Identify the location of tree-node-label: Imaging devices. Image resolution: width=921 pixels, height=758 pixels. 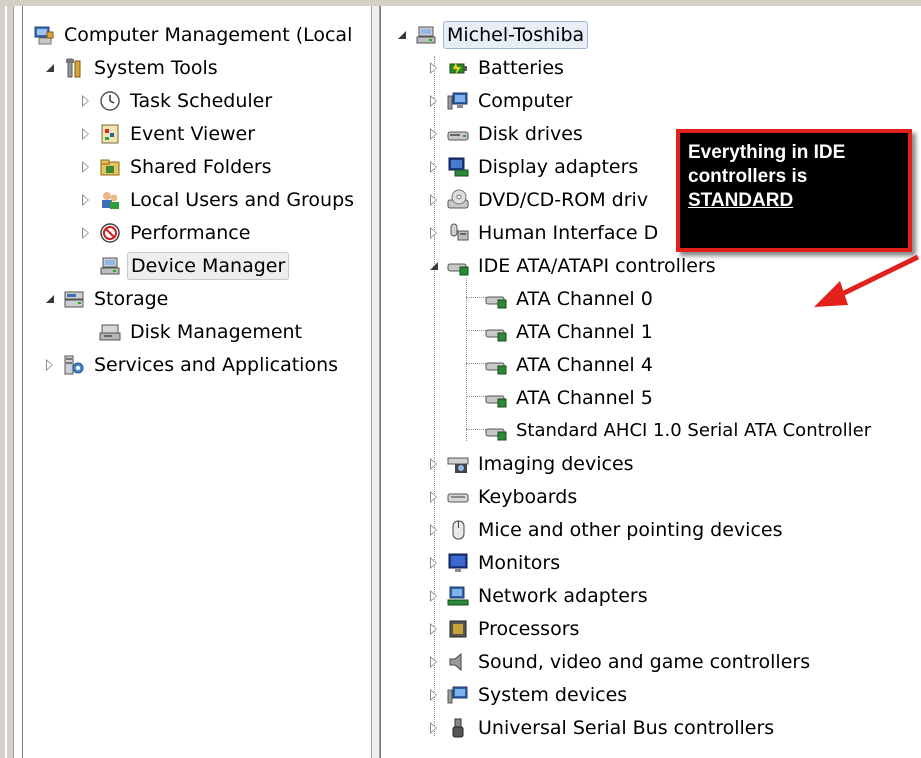
(556, 464).